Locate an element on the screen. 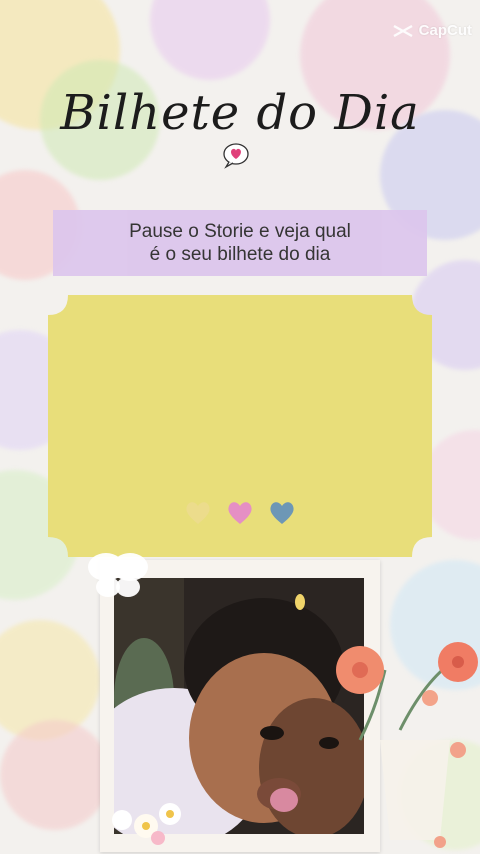 Image resolution: width=480 pixels, height=854 pixels. watermark-label: CapCut is located at coordinates (445, 30).